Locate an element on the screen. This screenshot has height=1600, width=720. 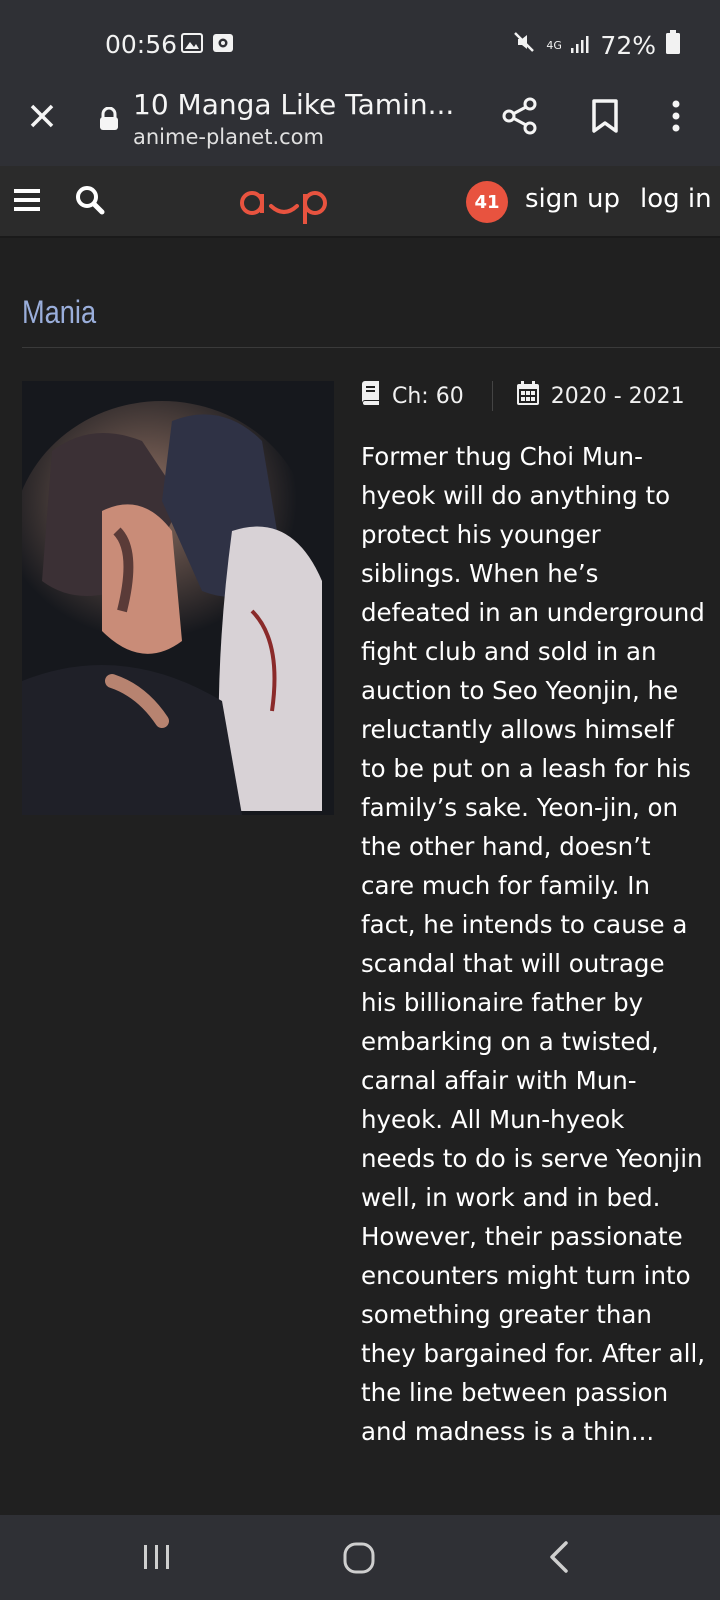
status-bar: 00:56 4G 72% is located at coordinates (360, 42).